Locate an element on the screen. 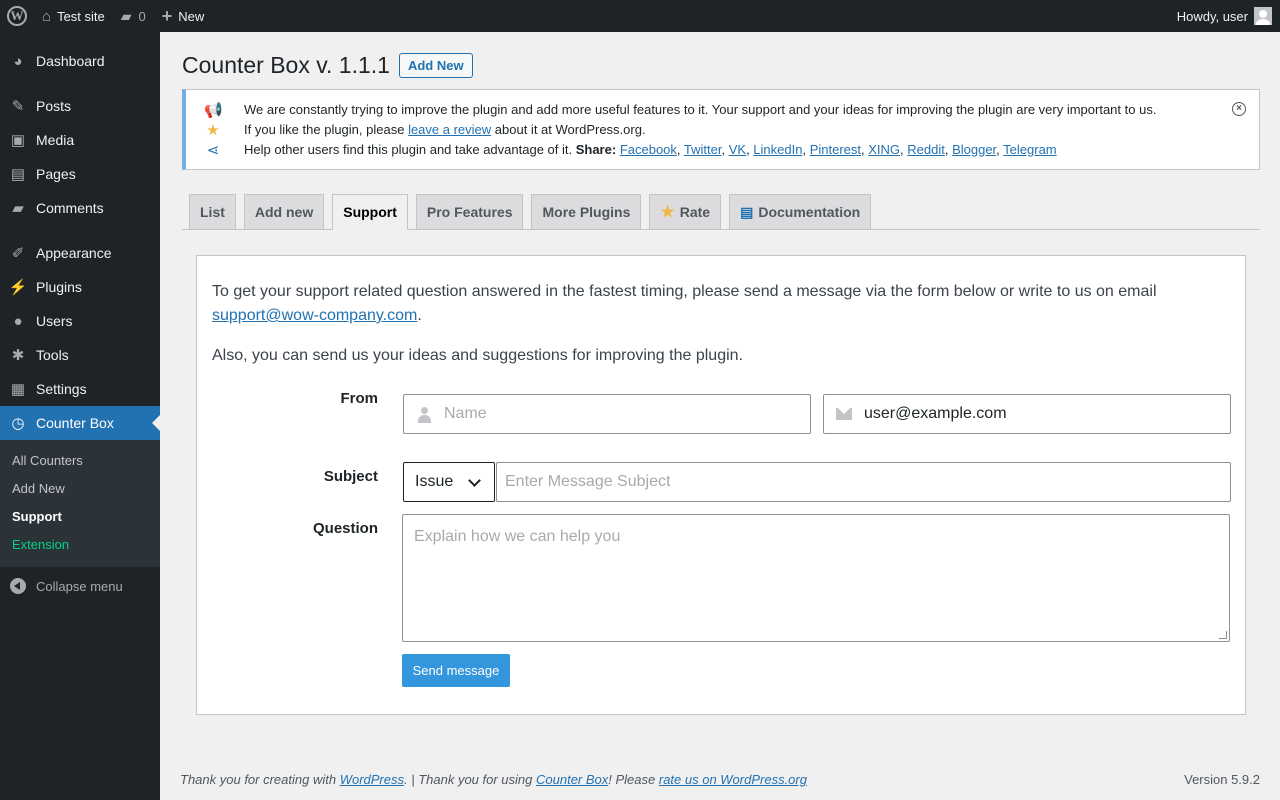 The height and width of the screenshot is (800, 1280). submenu-extension: Extension is located at coordinates (80, 545).